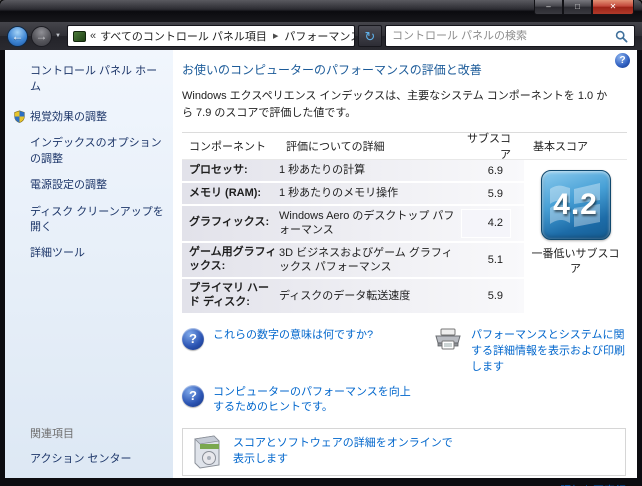  I want to click on breadcrumb-item-all-items: すべてのコントロール パネル項目, so click(183, 36).